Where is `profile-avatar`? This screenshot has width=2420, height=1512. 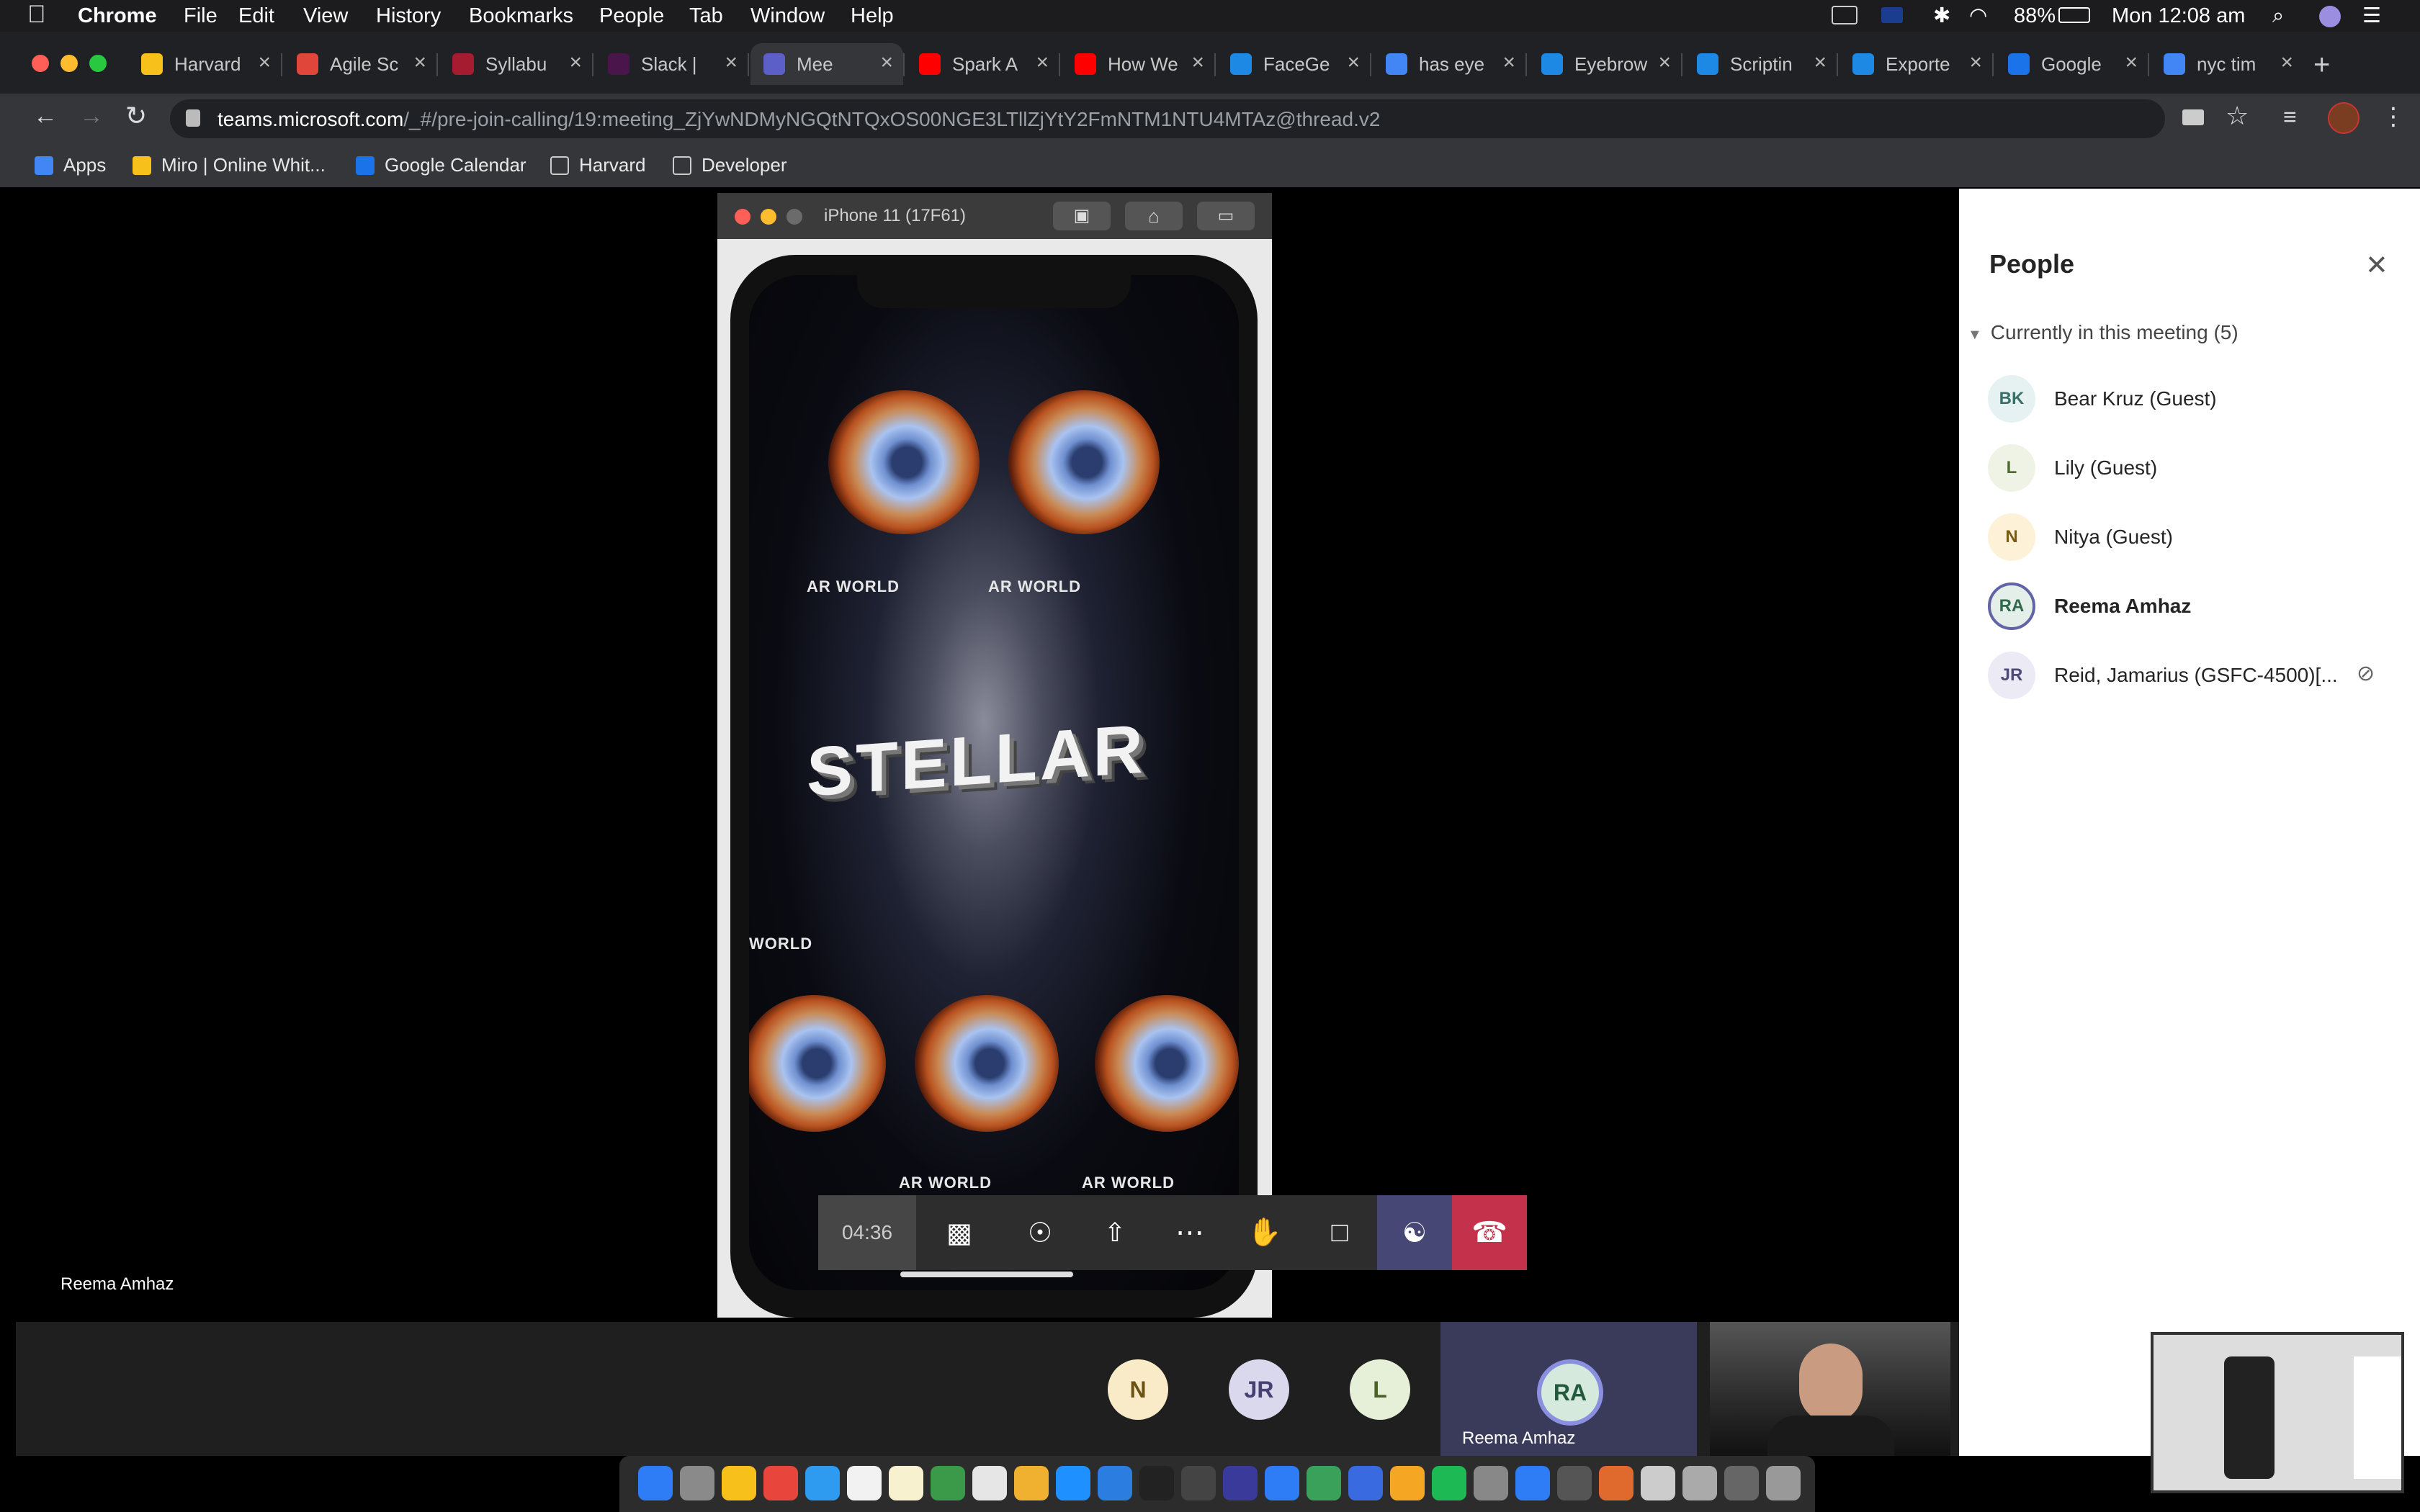
profile-avatar is located at coordinates (2344, 118).